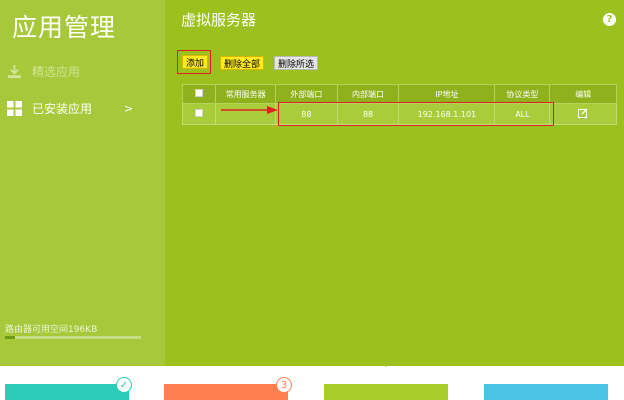 This screenshot has height=400, width=624. I want to click on pointer-arrow-icon, so click(249, 110).